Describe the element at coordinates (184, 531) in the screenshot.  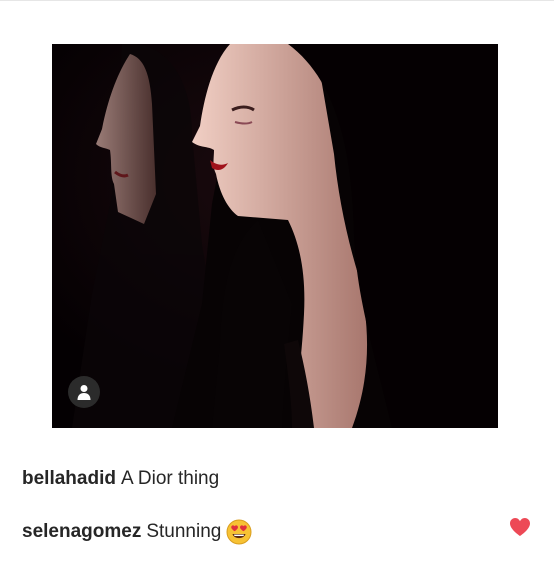
I see `comment-text: Stunning` at that location.